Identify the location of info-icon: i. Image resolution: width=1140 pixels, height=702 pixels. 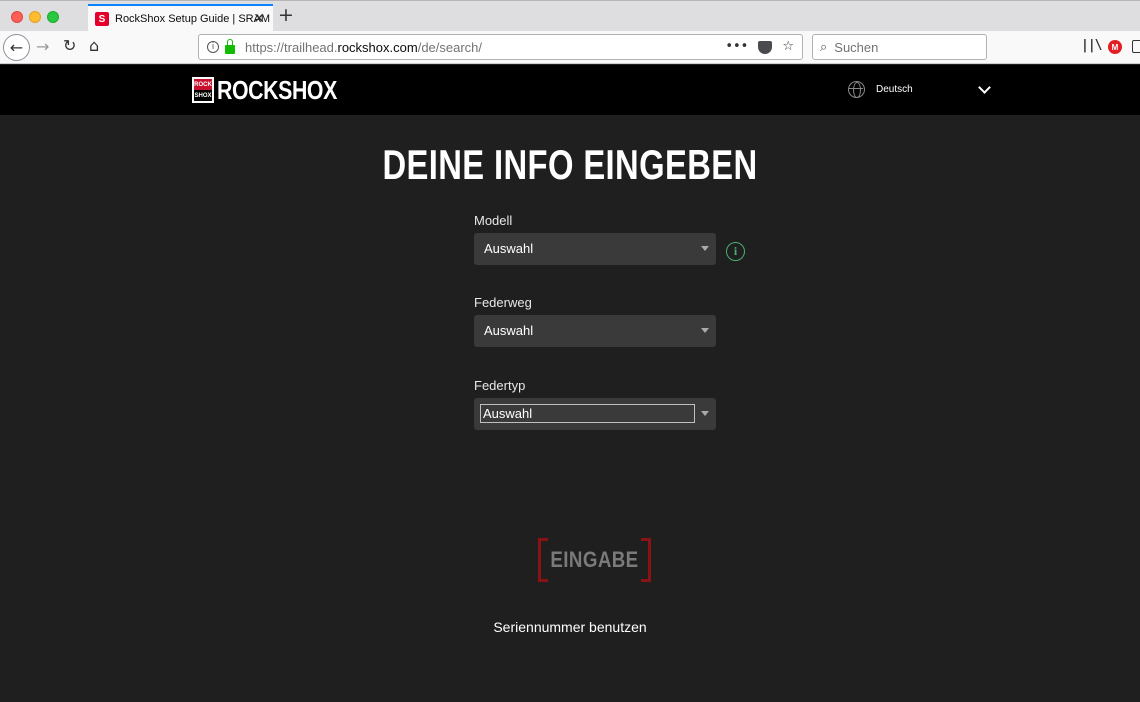
(735, 251).